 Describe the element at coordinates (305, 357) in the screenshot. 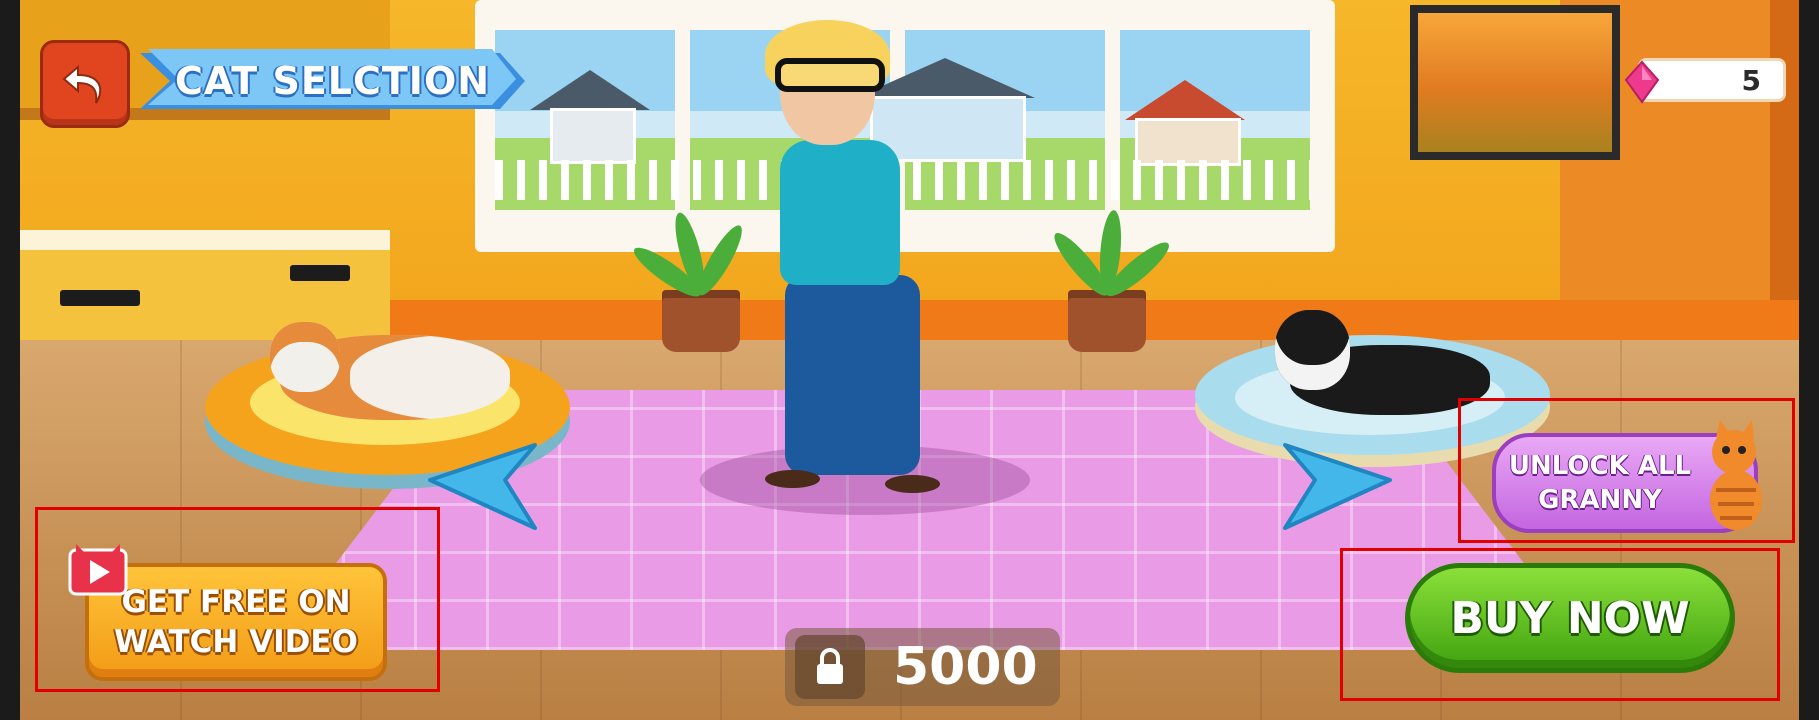

I see `orange-cat-head` at that location.